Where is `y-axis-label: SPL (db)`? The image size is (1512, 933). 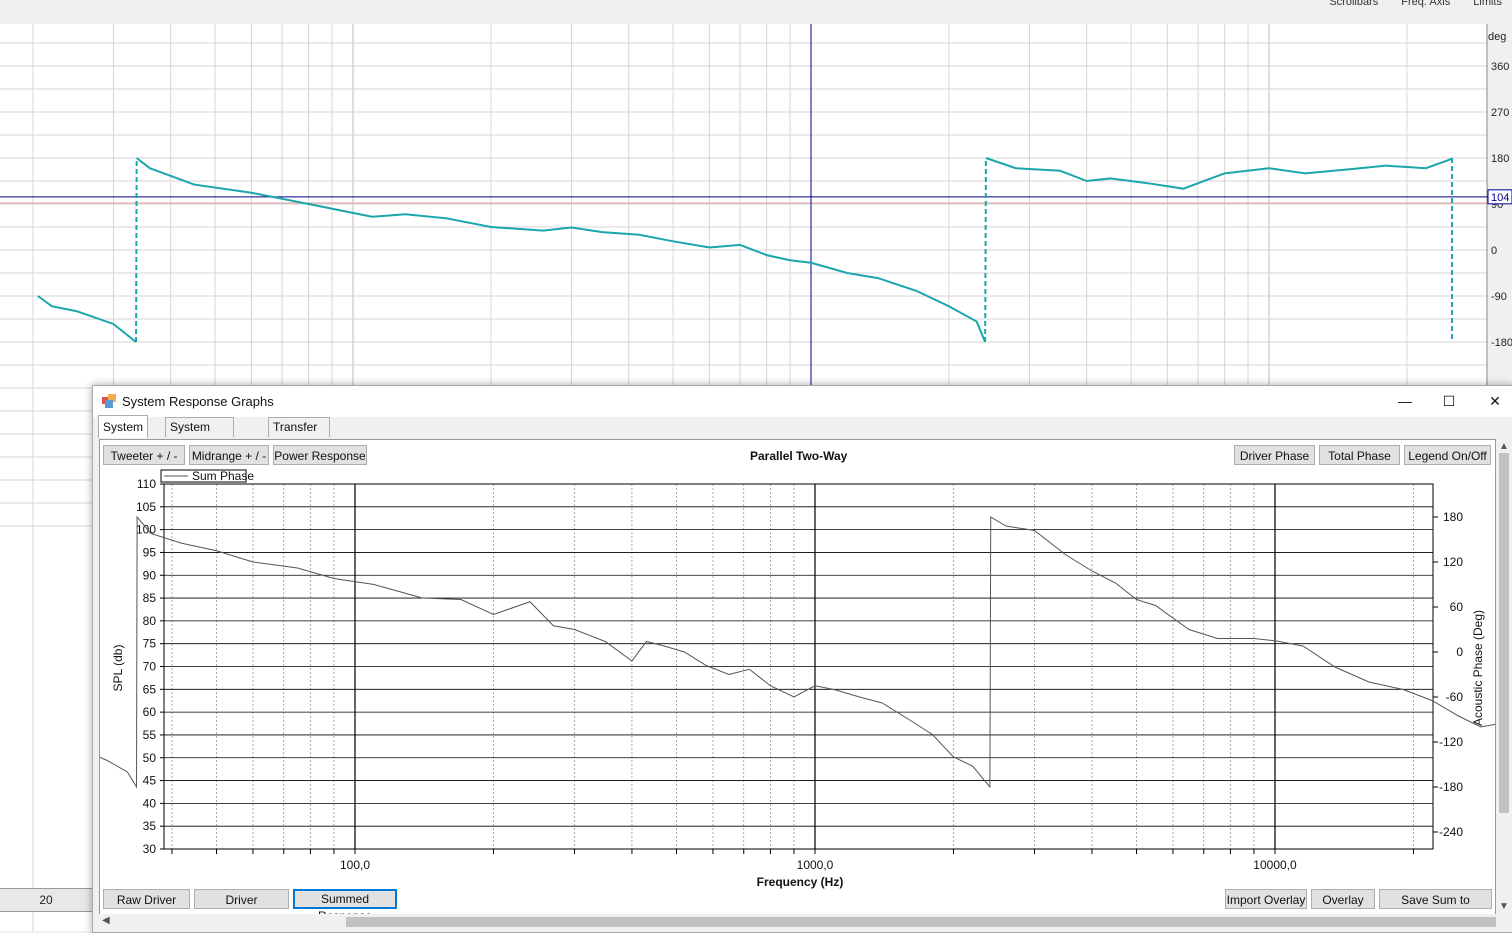
y-axis-label: SPL (db) is located at coordinates (118, 668).